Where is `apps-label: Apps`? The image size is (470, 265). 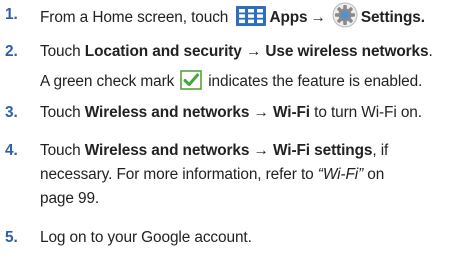 apps-label: Apps is located at coordinates (288, 18).